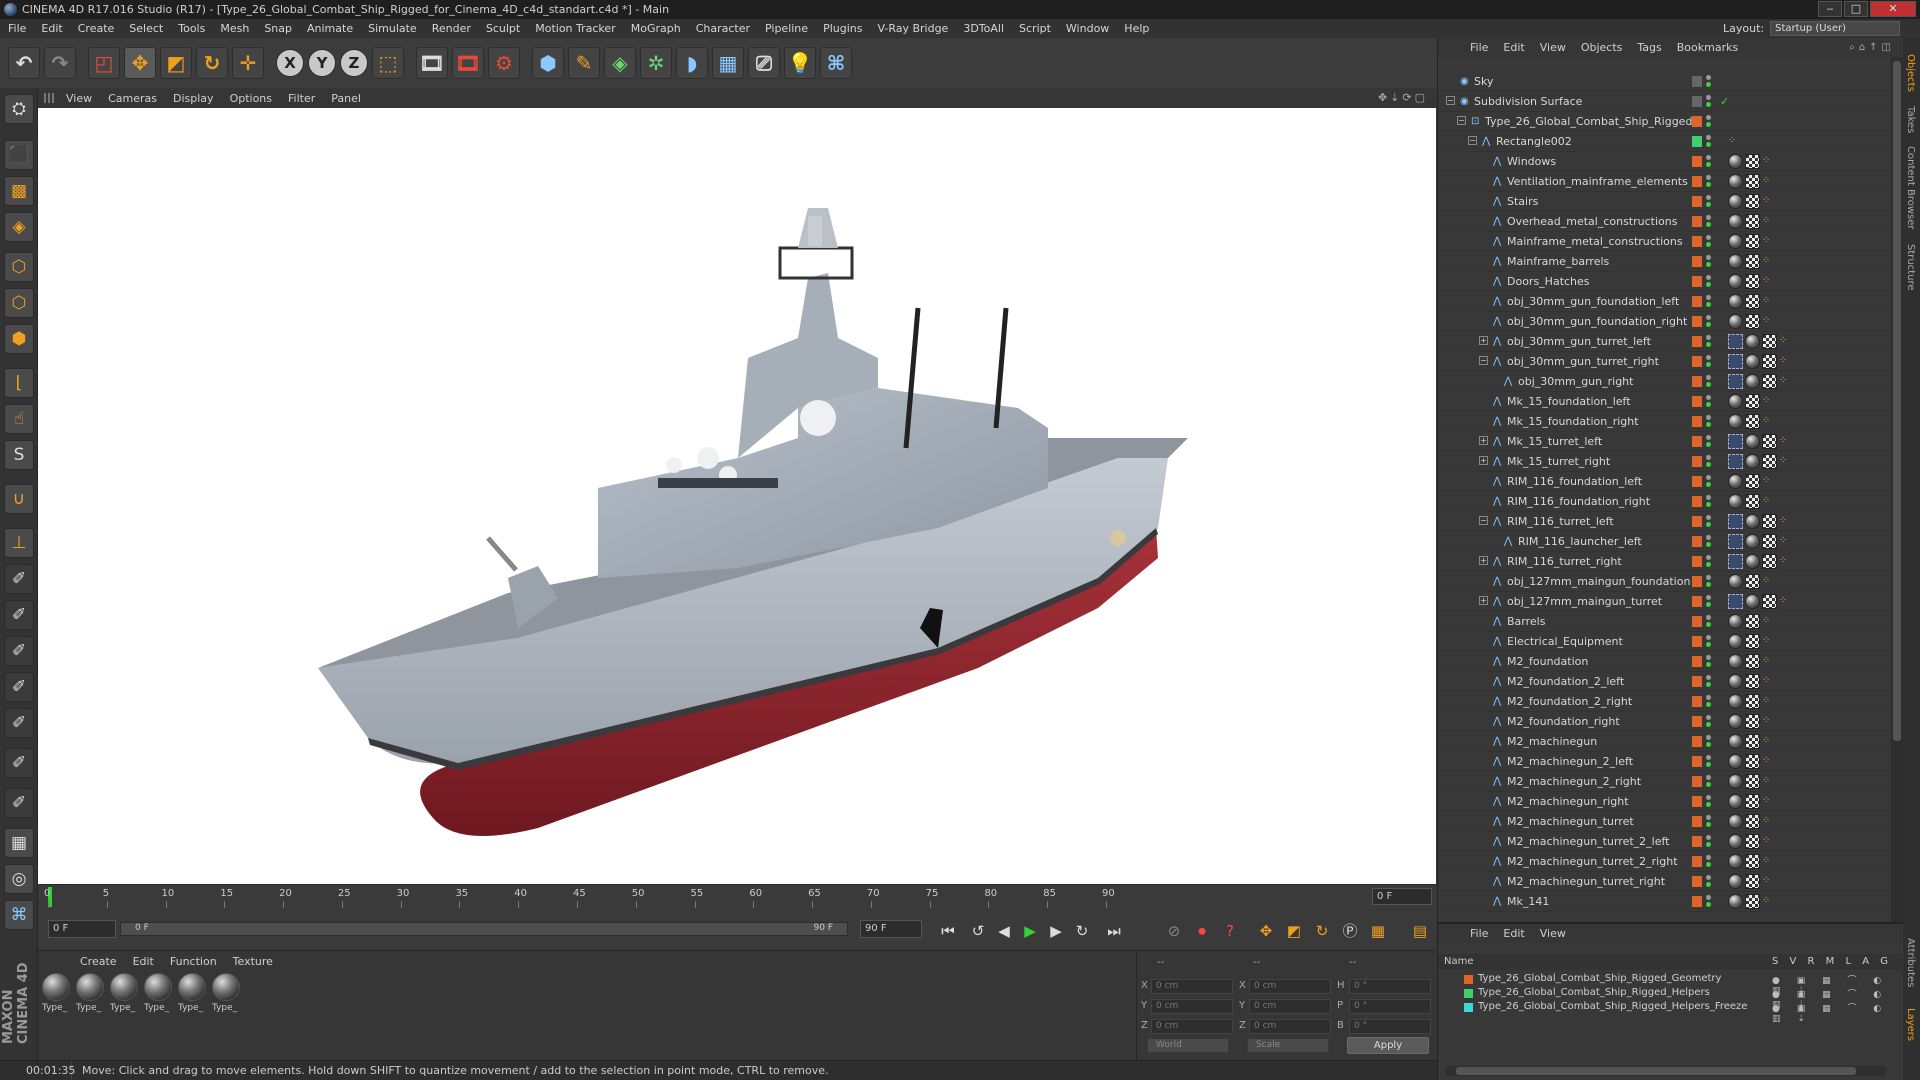 The image size is (1920, 1080). Describe the element at coordinates (193, 98) in the screenshot. I see `viewport-menu-display: Display` at that location.